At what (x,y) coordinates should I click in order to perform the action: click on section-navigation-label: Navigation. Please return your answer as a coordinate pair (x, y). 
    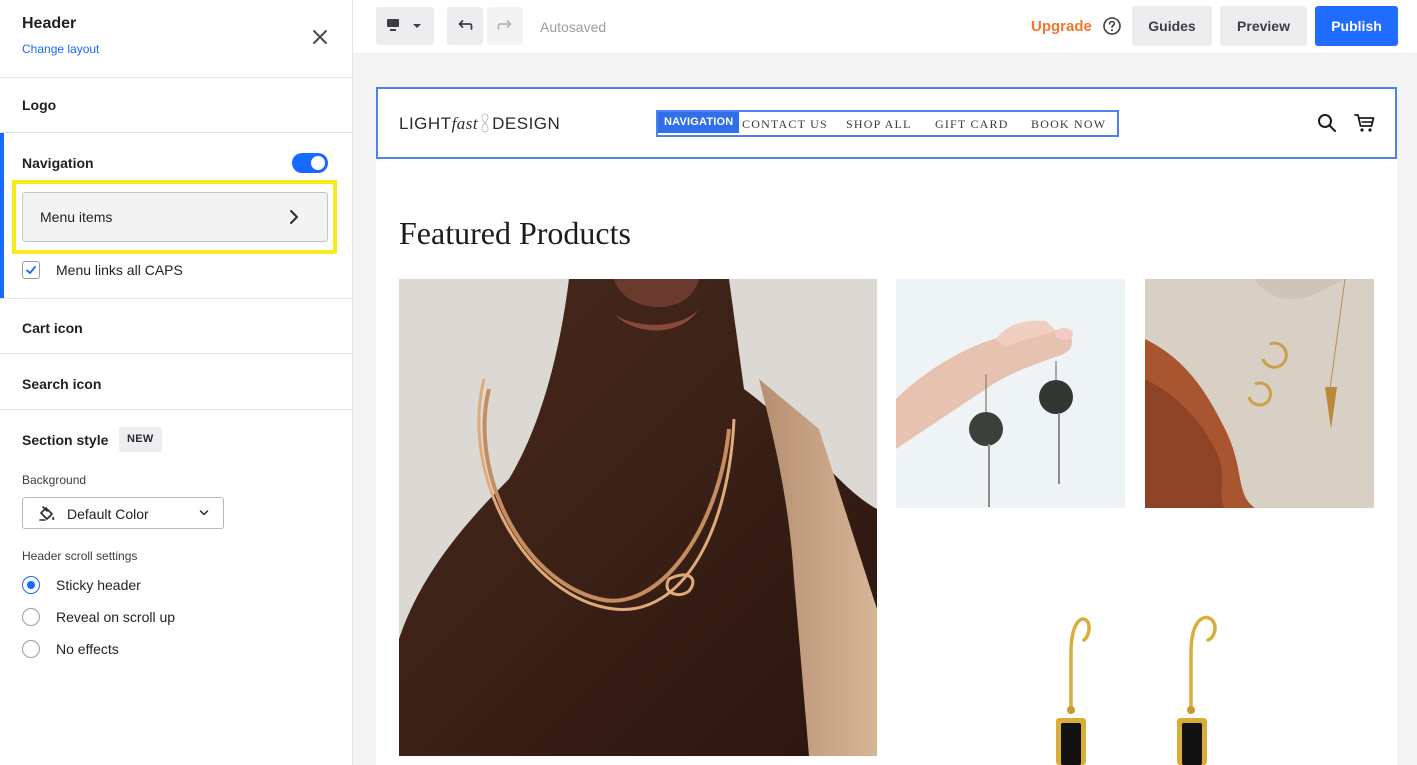
    Looking at the image, I should click on (58, 163).